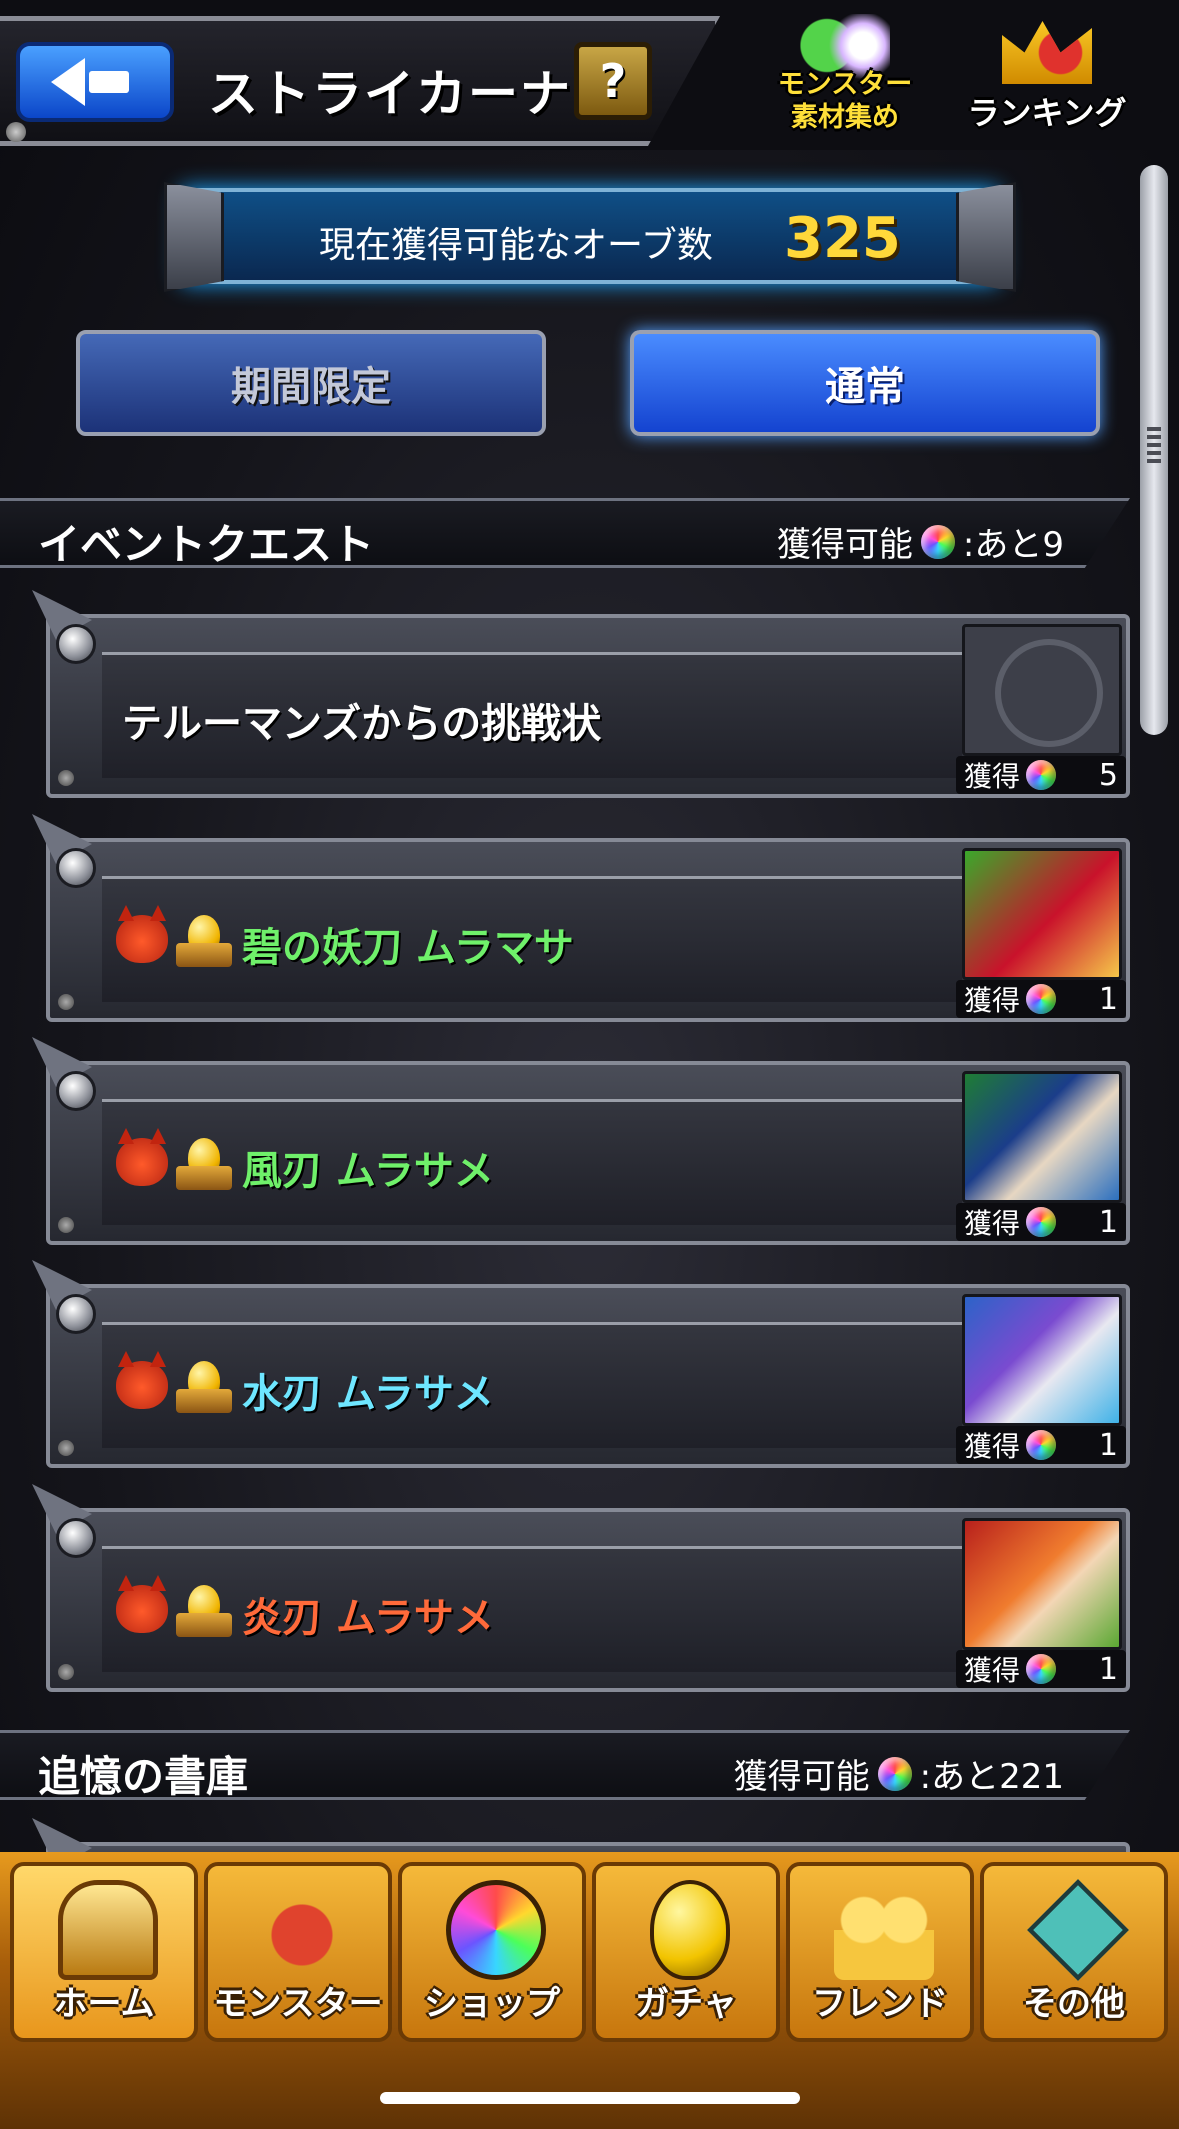 The image size is (1179, 2129). Describe the element at coordinates (108, 1930) in the screenshot. I see `home-icon` at that location.